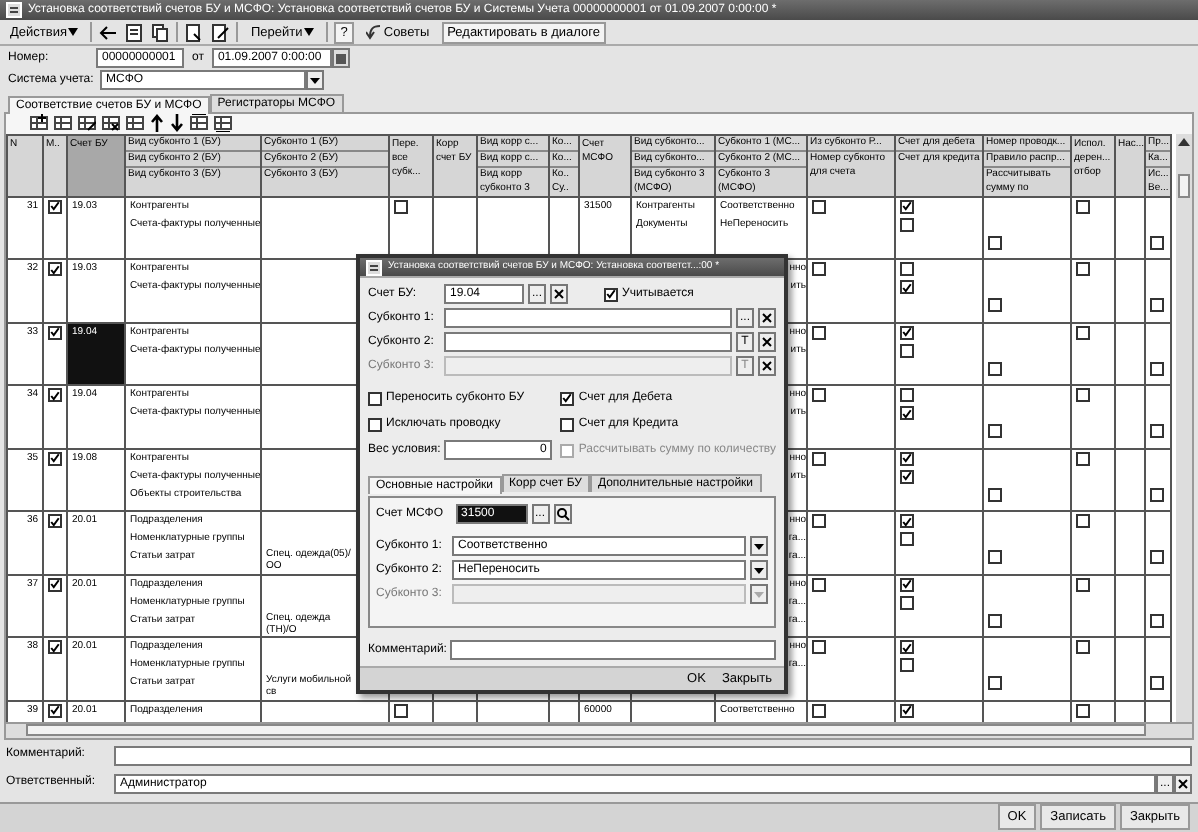 The width and height of the screenshot is (1198, 832). What do you see at coordinates (108, 32) in the screenshot?
I see `back-arrow-icon` at bounding box center [108, 32].